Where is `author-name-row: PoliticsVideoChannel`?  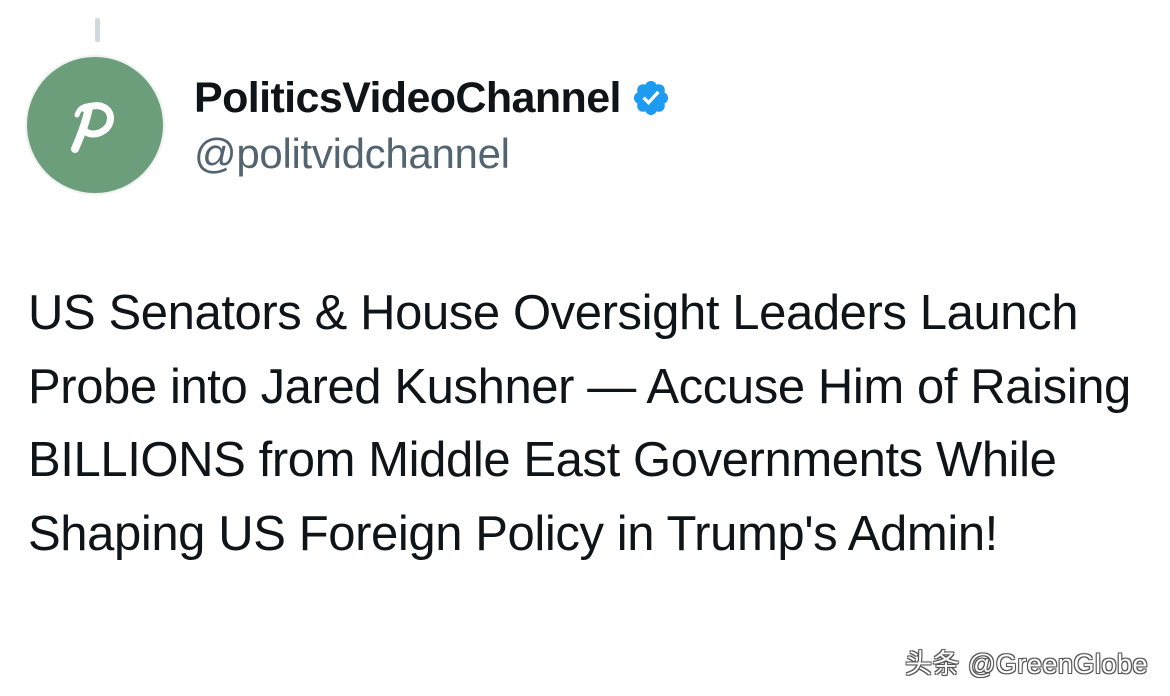 author-name-row: PoliticsVideoChannel is located at coordinates (432, 98).